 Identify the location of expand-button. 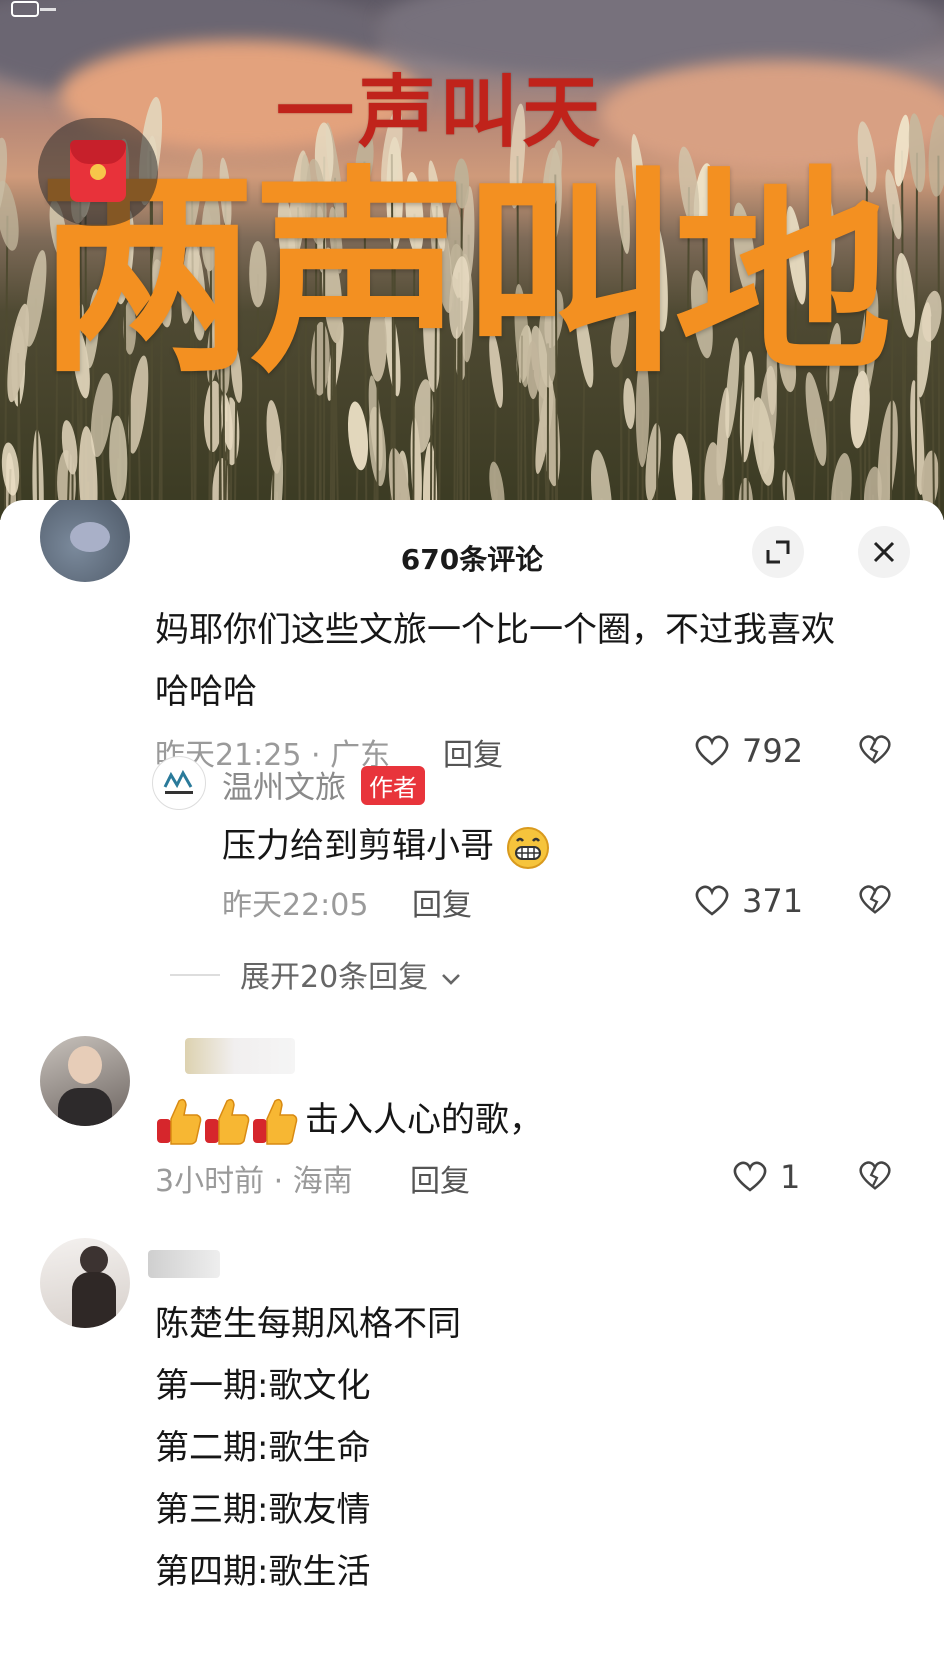
(778, 552).